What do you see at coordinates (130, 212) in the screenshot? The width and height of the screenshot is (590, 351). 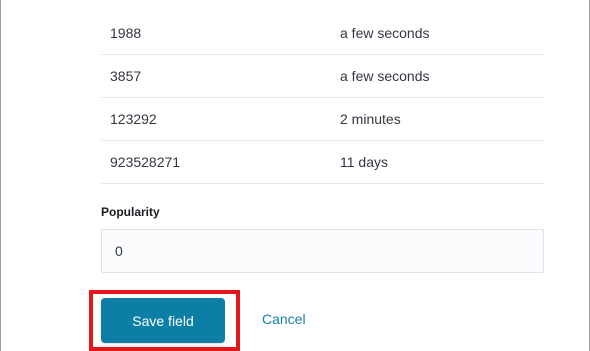 I see `popularity-label: Popularity` at bounding box center [130, 212].